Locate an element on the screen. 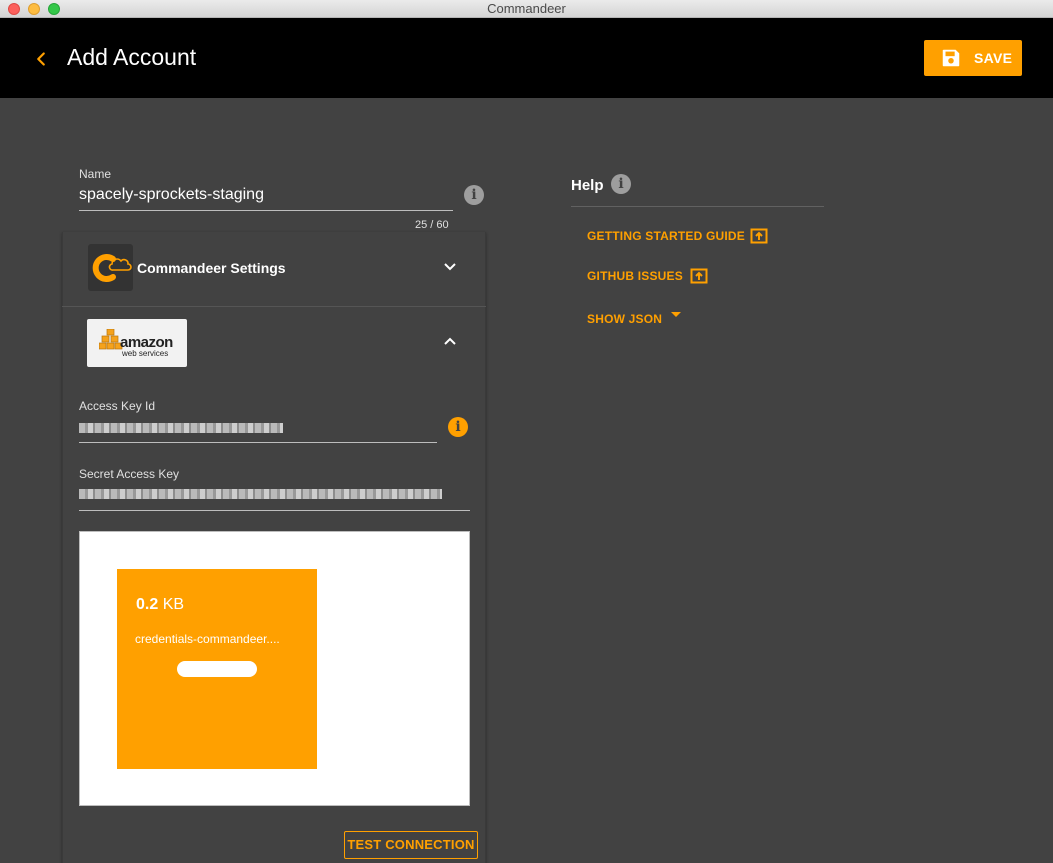 The height and width of the screenshot is (863, 1053). file-size: 0.2 KB is located at coordinates (160, 605).